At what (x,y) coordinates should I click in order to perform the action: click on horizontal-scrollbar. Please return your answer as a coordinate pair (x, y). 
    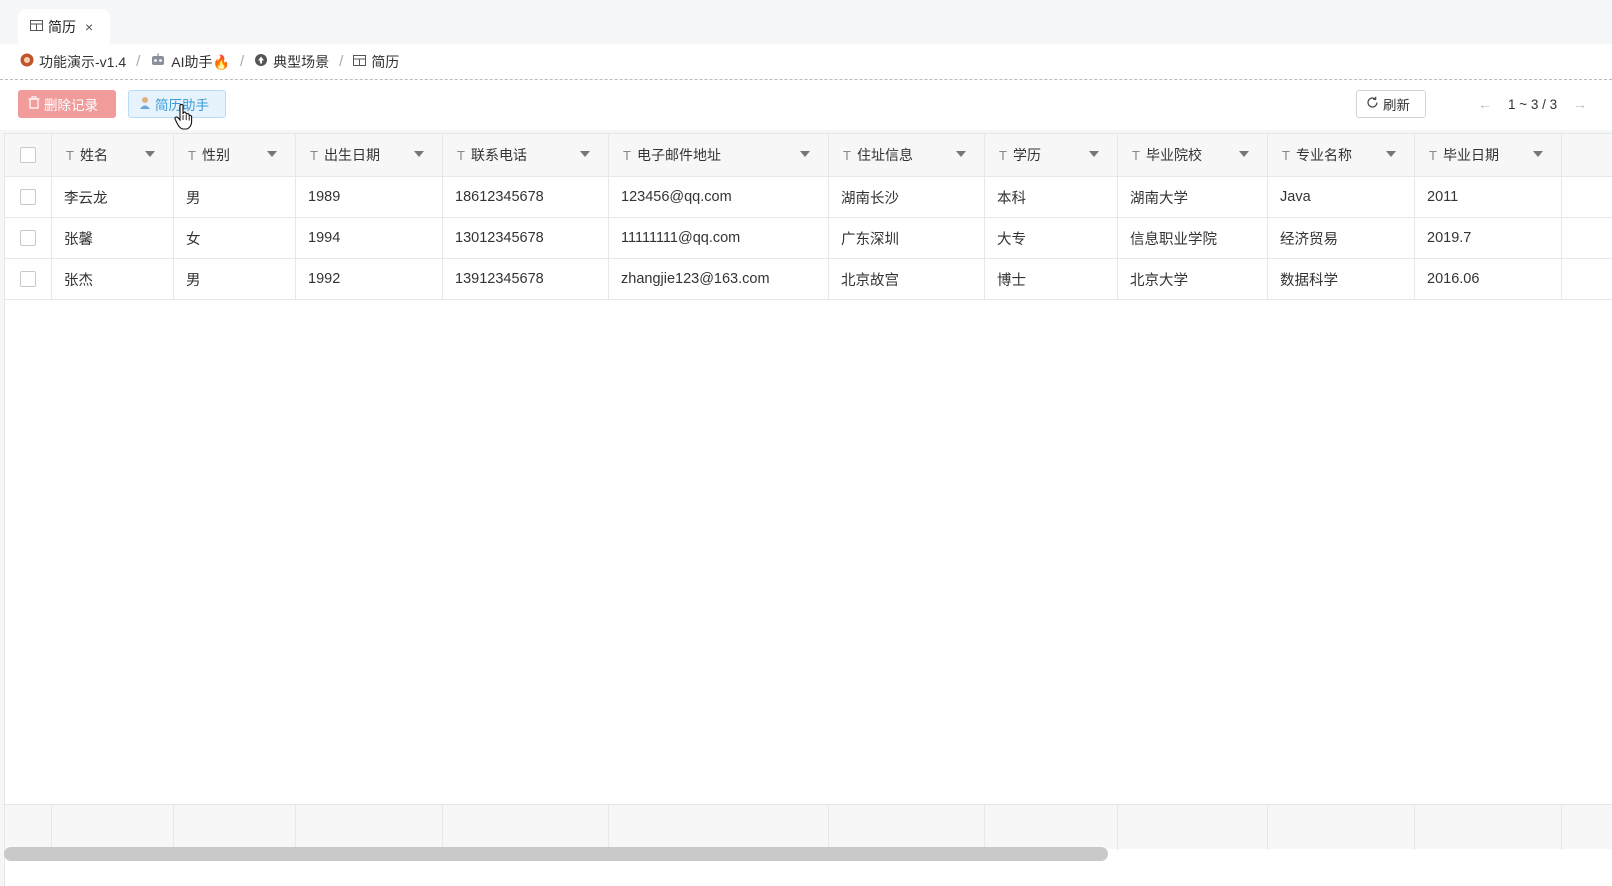
    Looking at the image, I should click on (556, 854).